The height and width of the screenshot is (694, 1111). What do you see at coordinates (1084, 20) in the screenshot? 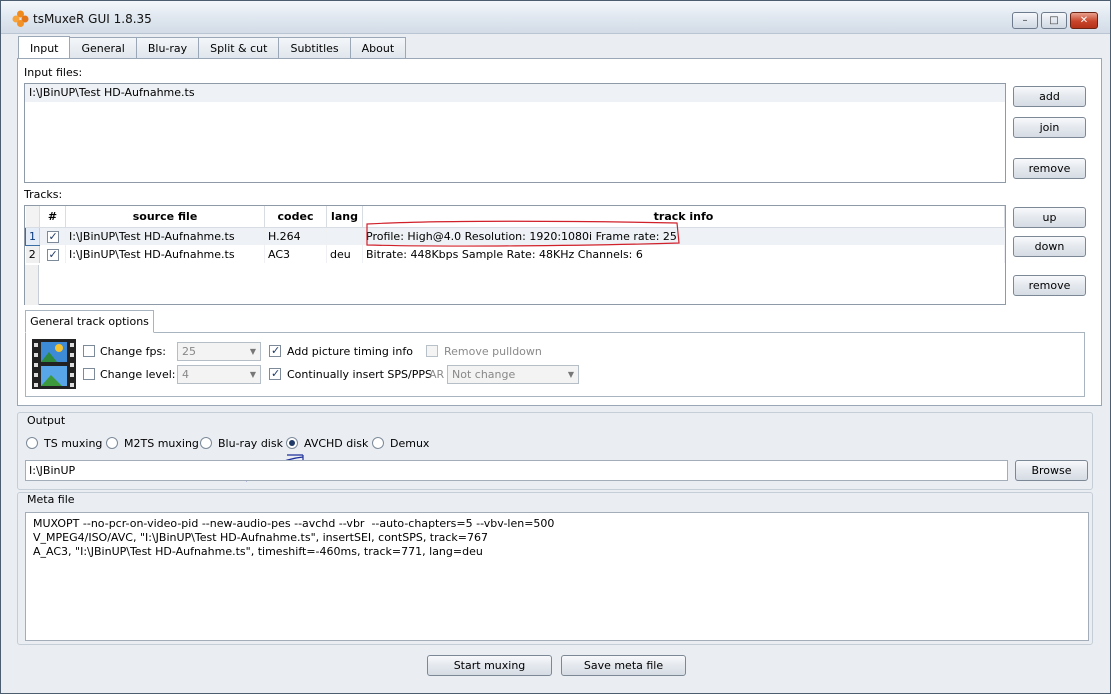
I see `close-button: ✕` at bounding box center [1084, 20].